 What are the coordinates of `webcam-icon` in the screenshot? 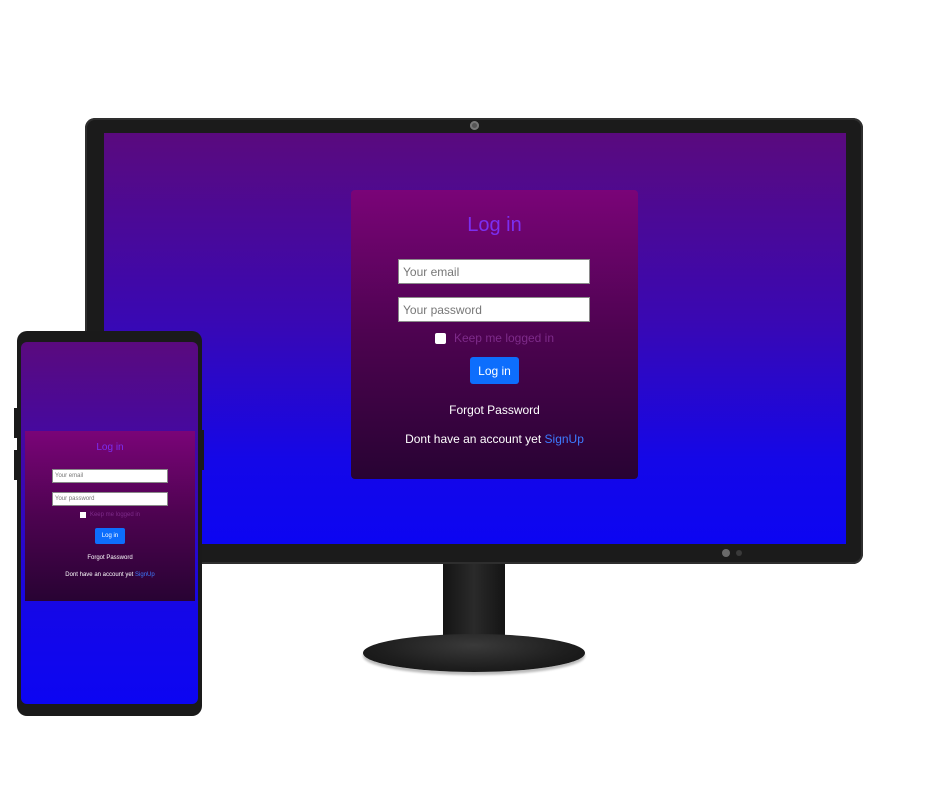 It's located at (474, 125).